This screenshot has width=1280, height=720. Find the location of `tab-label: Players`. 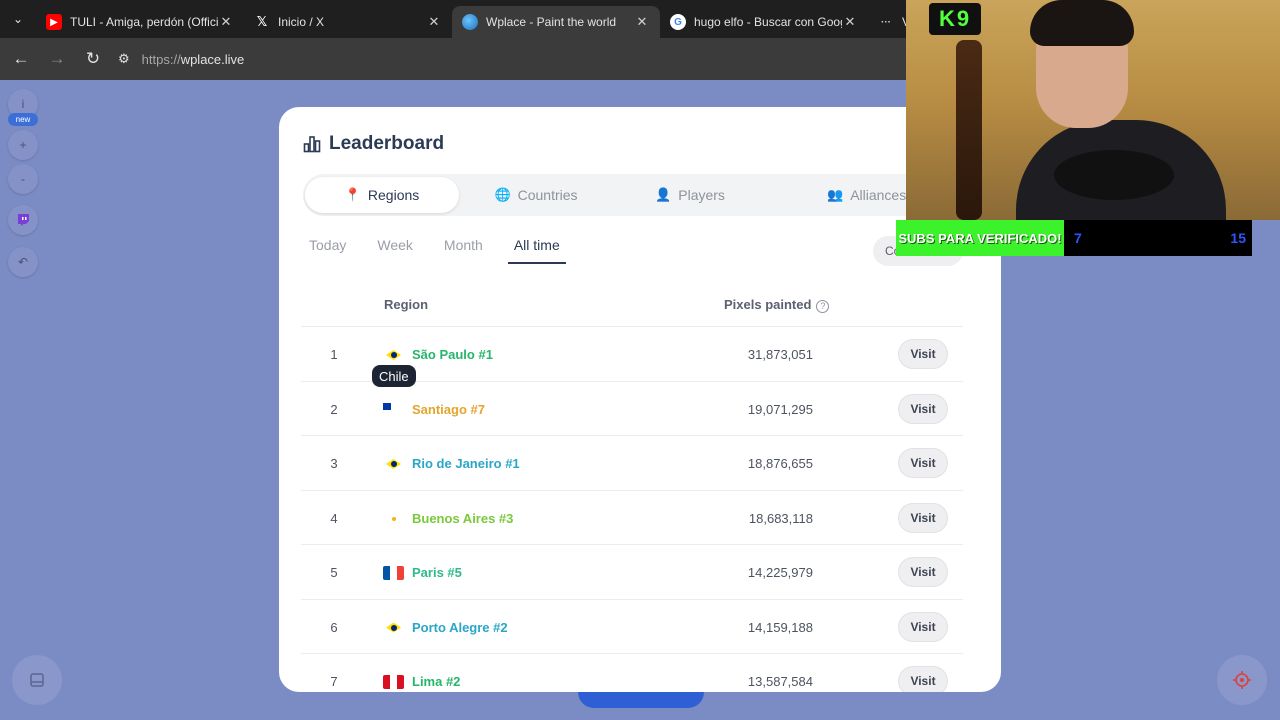

tab-label: Players is located at coordinates (701, 195).